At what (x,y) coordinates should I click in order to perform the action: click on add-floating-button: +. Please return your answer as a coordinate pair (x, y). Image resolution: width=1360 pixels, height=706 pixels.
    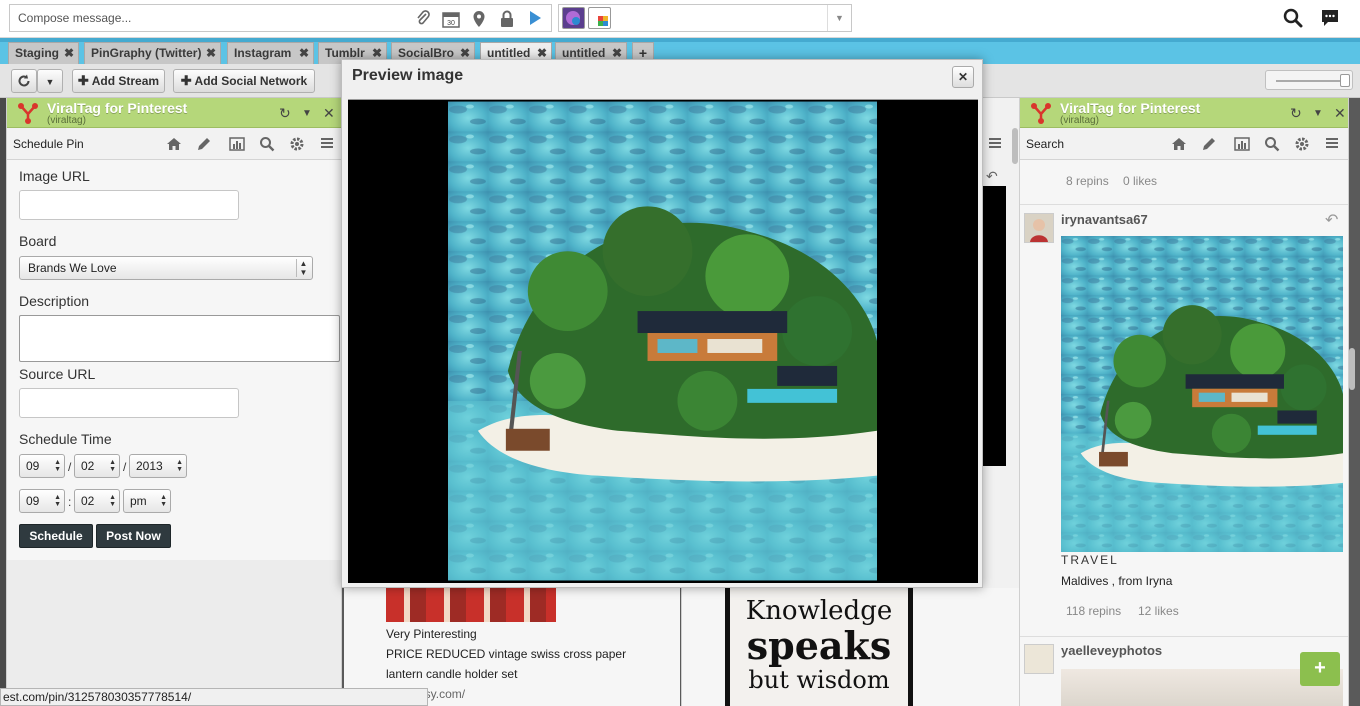
    Looking at the image, I should click on (1320, 669).